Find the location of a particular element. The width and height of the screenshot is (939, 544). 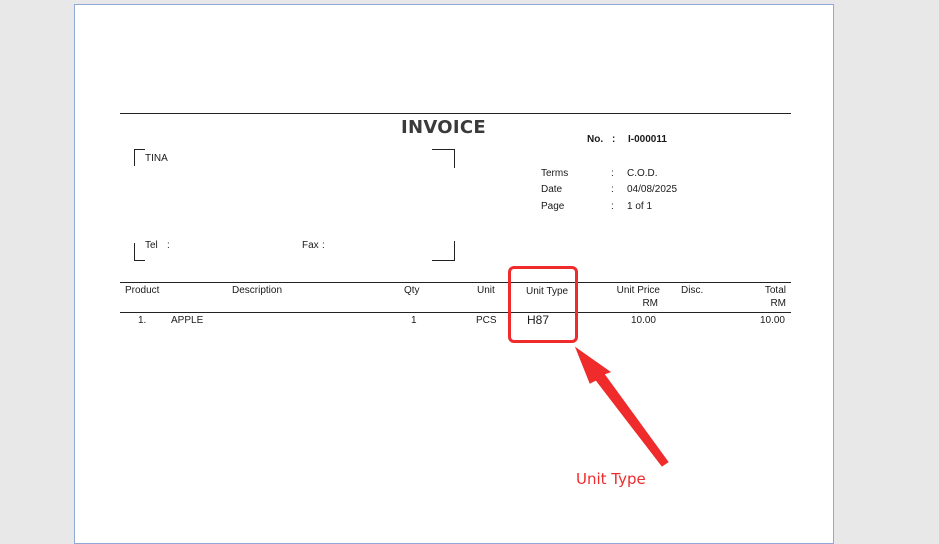

arrow-shape is located at coordinates (621, 406).